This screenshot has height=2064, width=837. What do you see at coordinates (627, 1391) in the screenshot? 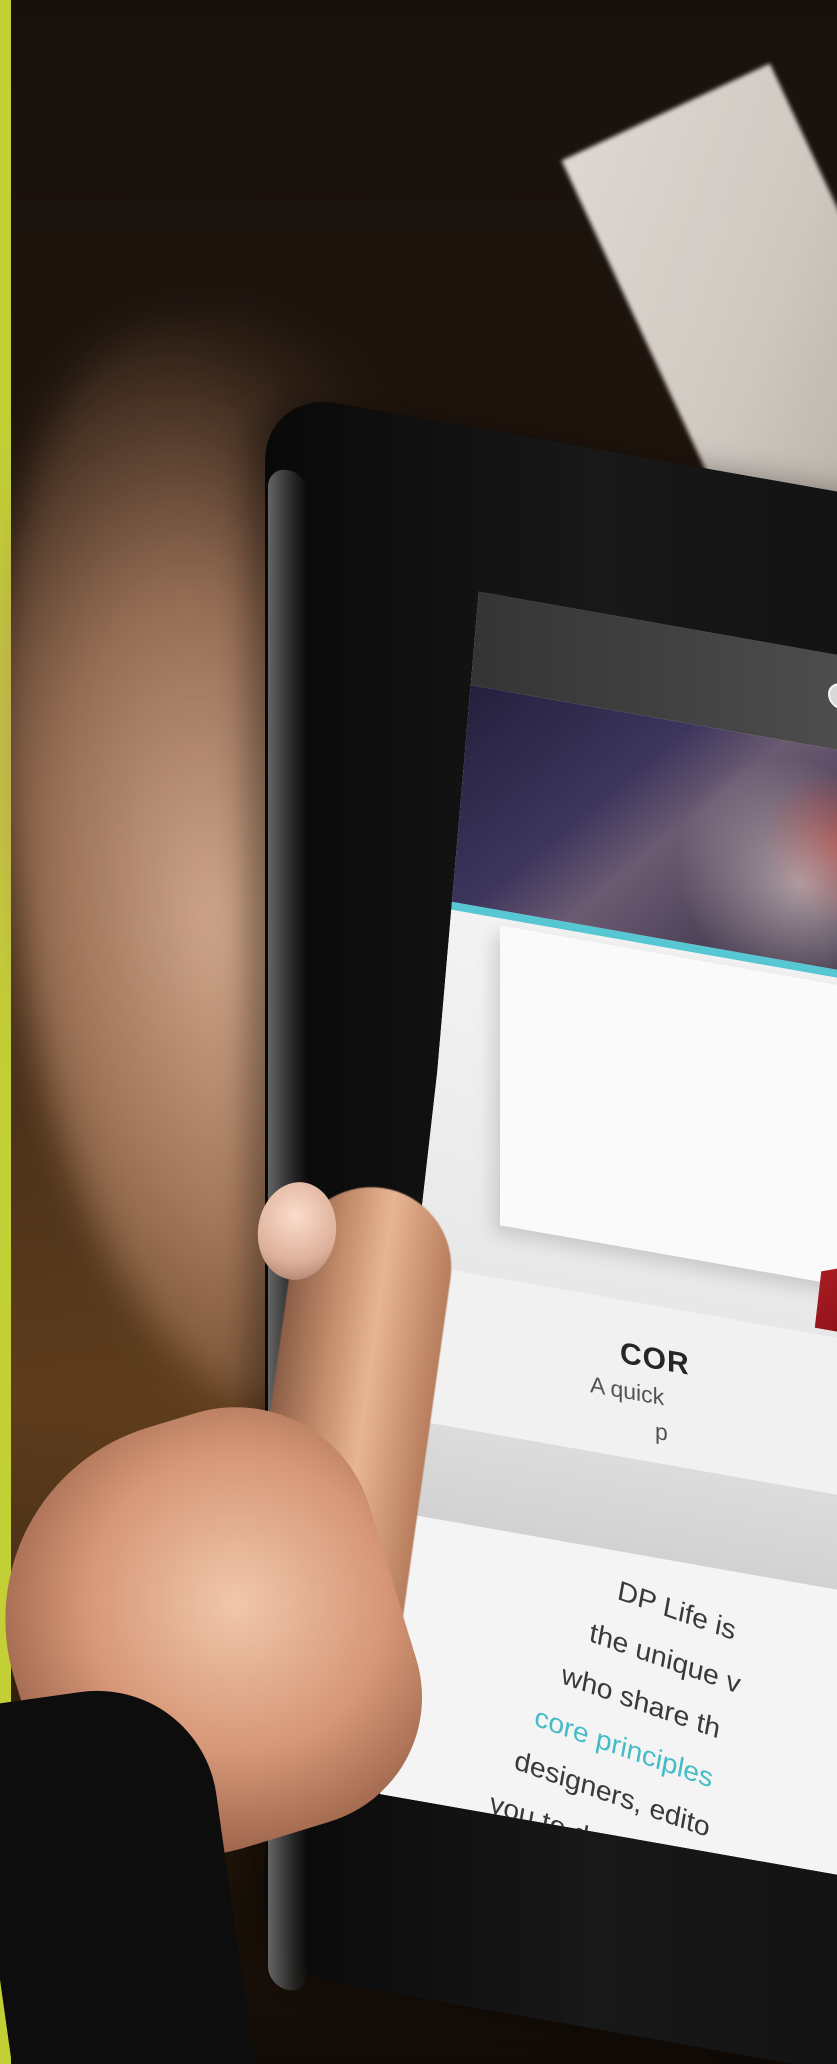
I see `card-subtitle-line-1: A quick` at bounding box center [627, 1391].